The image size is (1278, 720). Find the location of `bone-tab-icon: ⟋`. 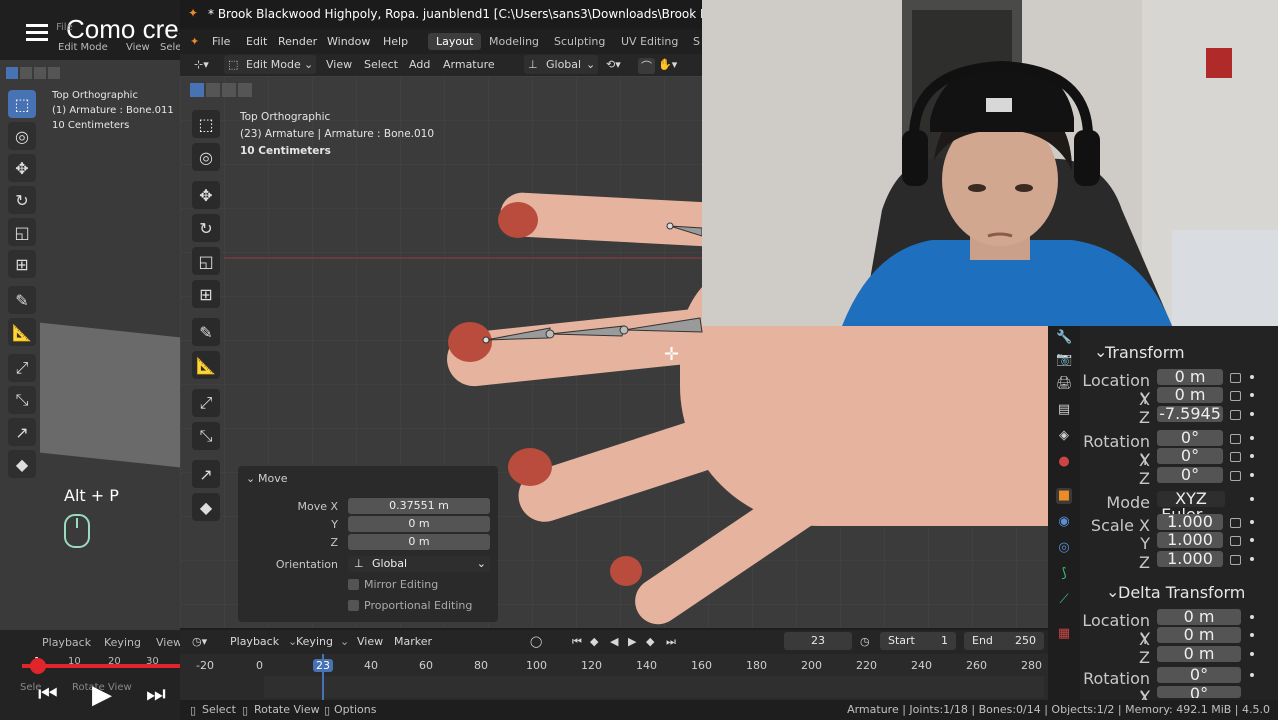

bone-tab-icon: ⟋ is located at coordinates (1064, 600).